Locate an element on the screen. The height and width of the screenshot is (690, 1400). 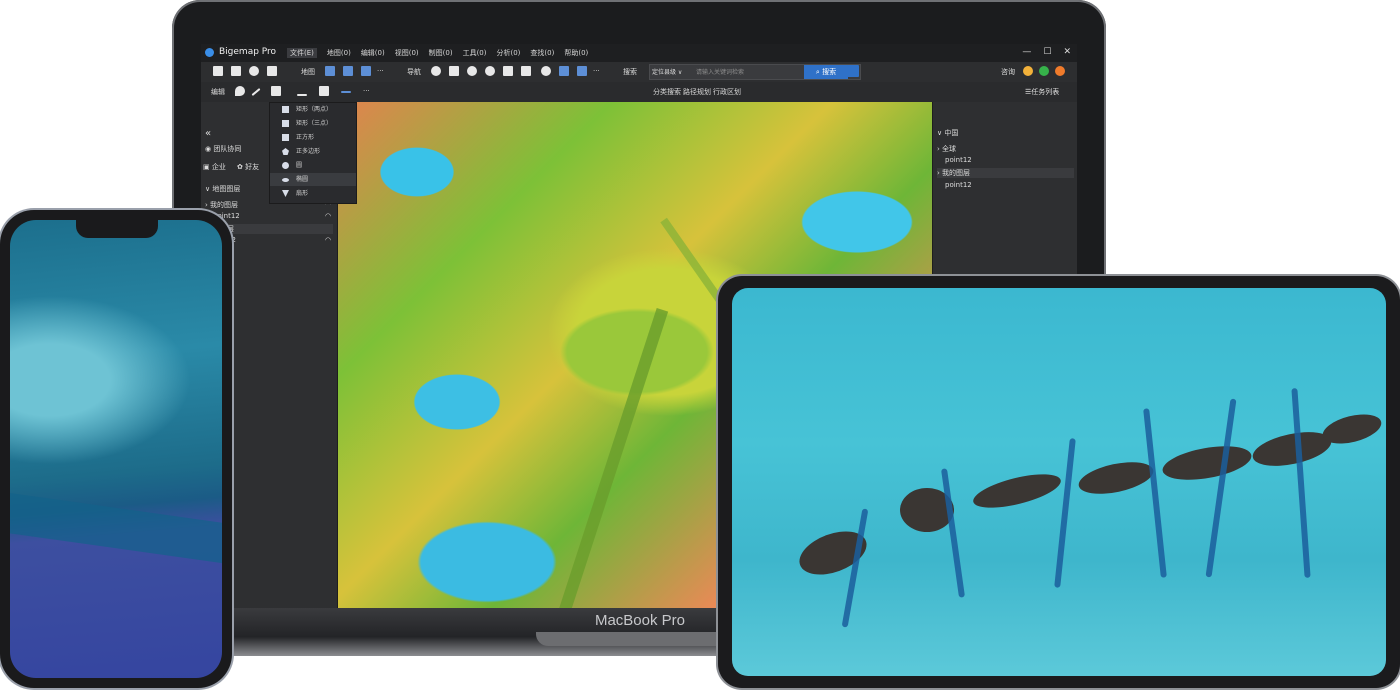
friends-tab: ✿ 好友 is located at coordinates (248, 167).